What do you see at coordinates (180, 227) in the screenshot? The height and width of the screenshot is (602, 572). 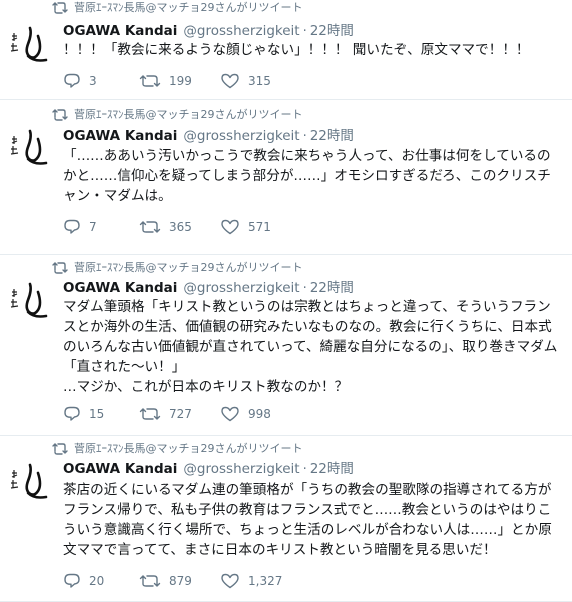 I see `retweet-count: 365` at bounding box center [180, 227].